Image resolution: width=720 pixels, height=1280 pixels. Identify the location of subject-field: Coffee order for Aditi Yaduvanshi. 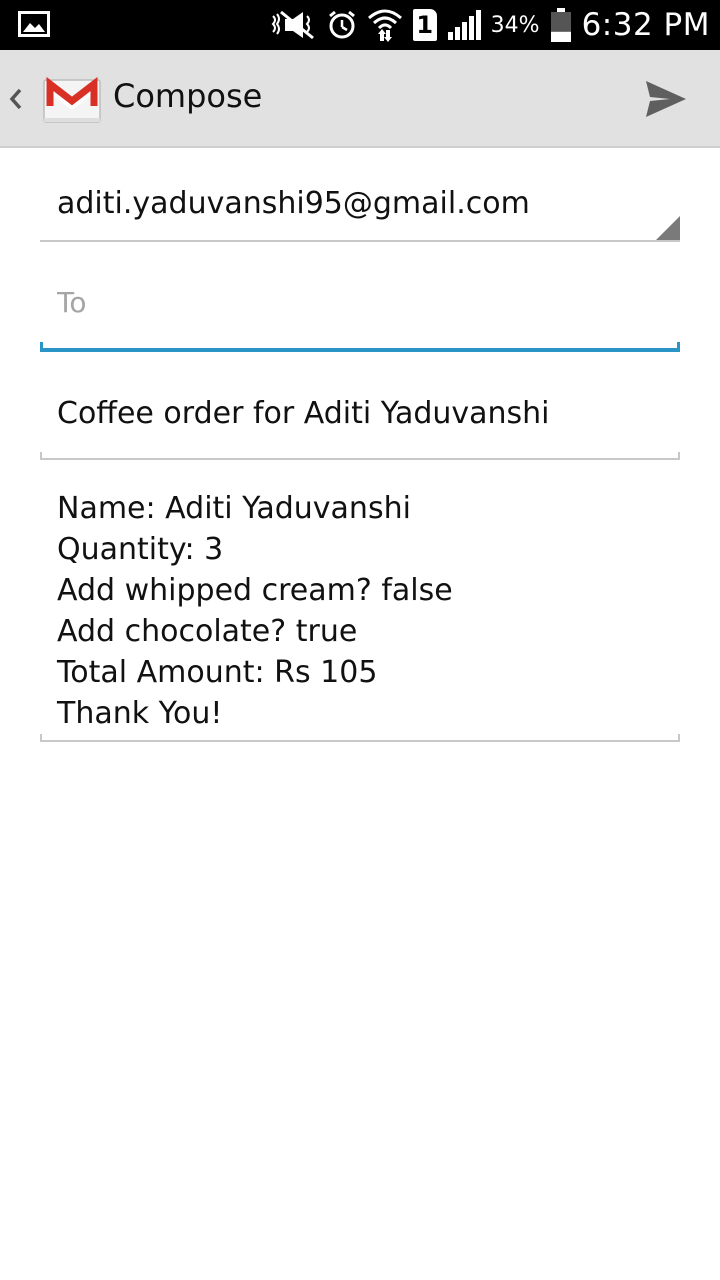
(360, 406).